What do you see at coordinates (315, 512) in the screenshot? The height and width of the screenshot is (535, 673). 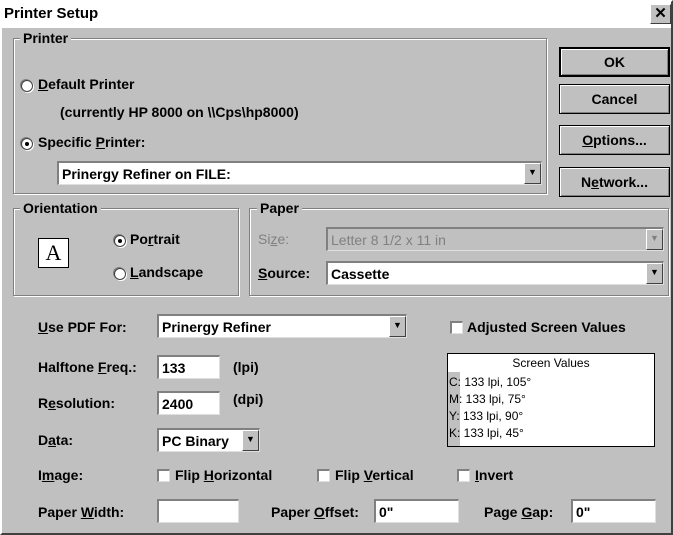 I see `paper-offset-label: Paper Offset:` at bounding box center [315, 512].